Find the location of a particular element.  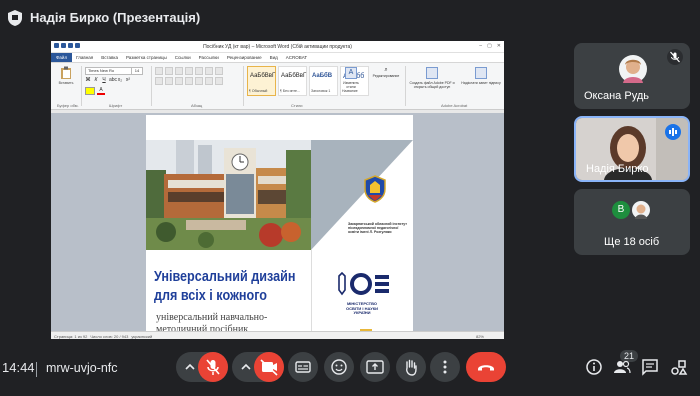

font-name-select: Times New Ro is located at coordinates (109, 71).